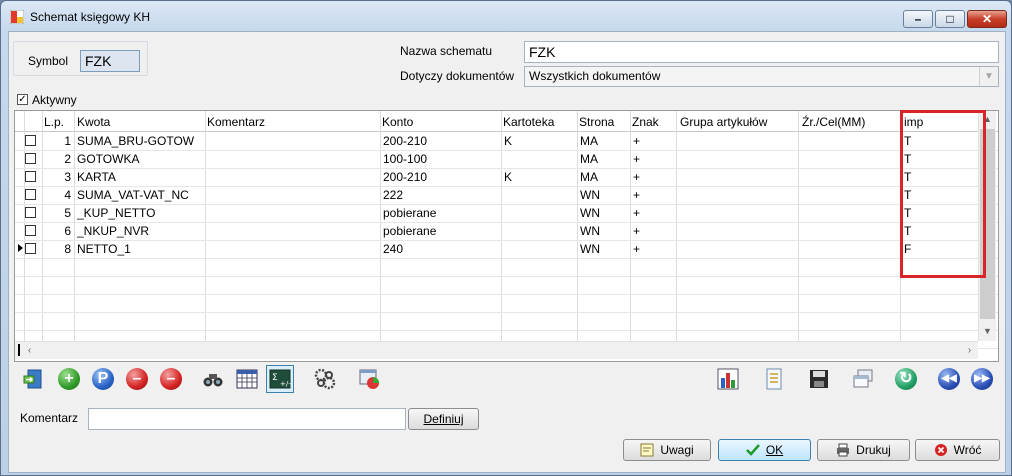 The height and width of the screenshot is (476, 1012). Describe the element at coordinates (140, 249) in the screenshot. I see `cell-kwota: NETTO_1` at that location.